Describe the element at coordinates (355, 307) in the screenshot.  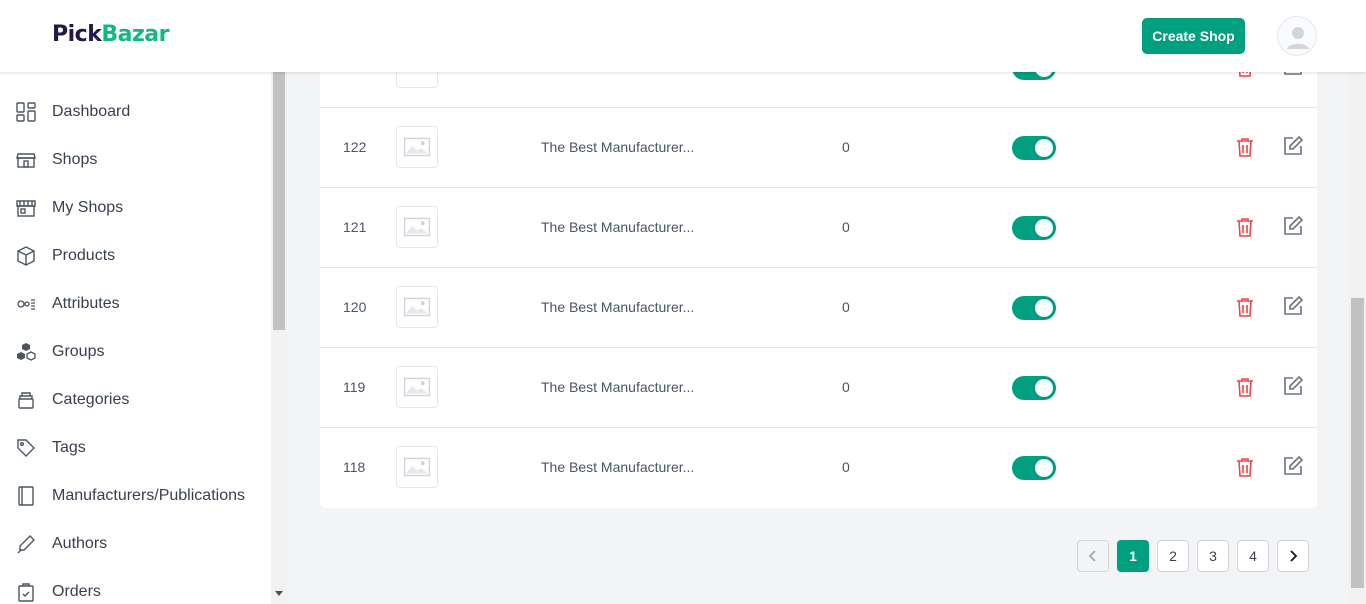
I see `row-id: 120` at that location.